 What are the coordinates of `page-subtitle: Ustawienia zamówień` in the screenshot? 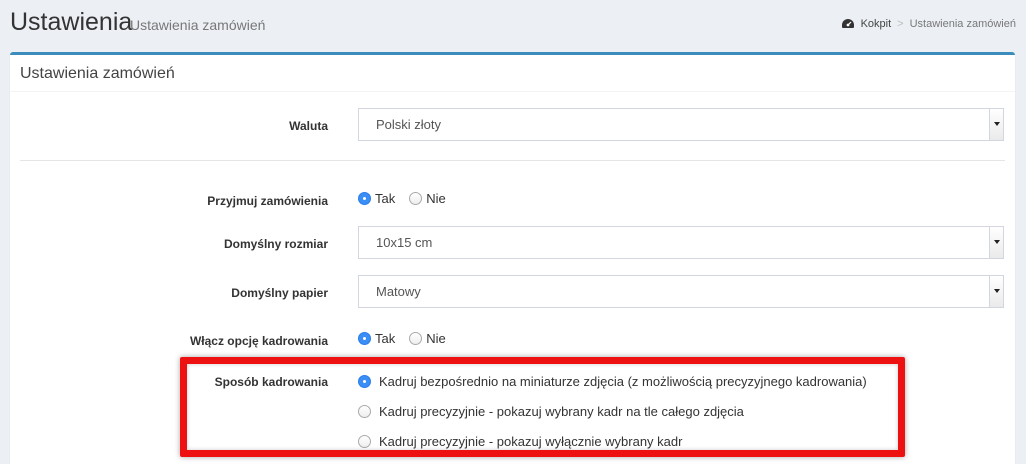 It's located at (198, 25).